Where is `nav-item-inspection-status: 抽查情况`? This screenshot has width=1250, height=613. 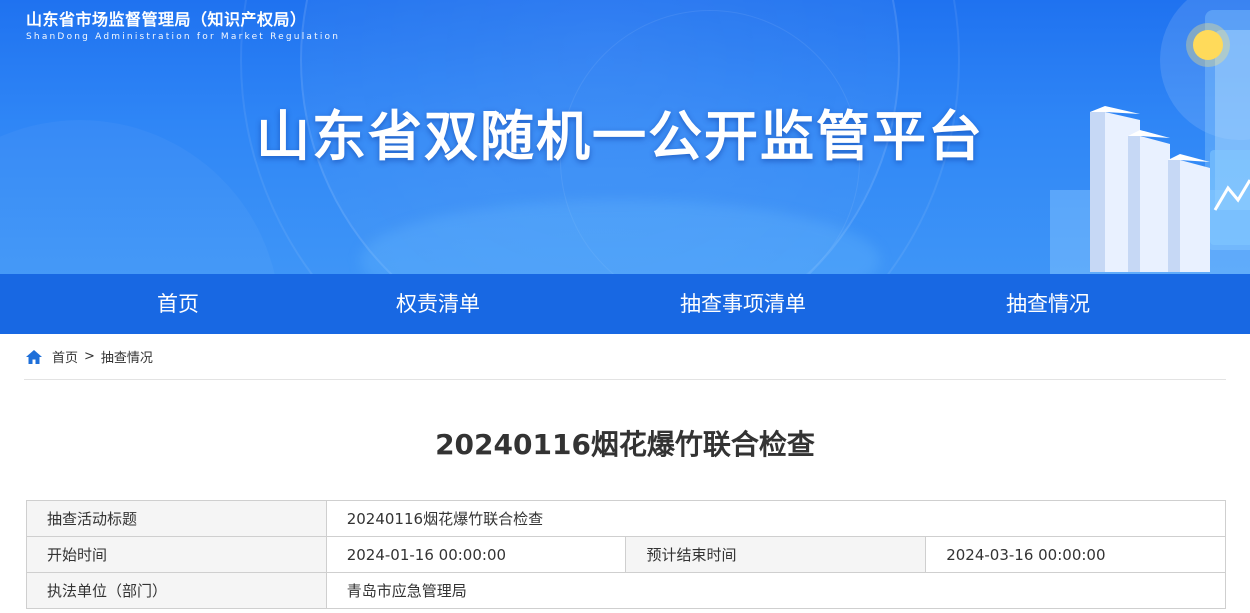
nav-item-inspection-status: 抽查情况 is located at coordinates (1048, 304).